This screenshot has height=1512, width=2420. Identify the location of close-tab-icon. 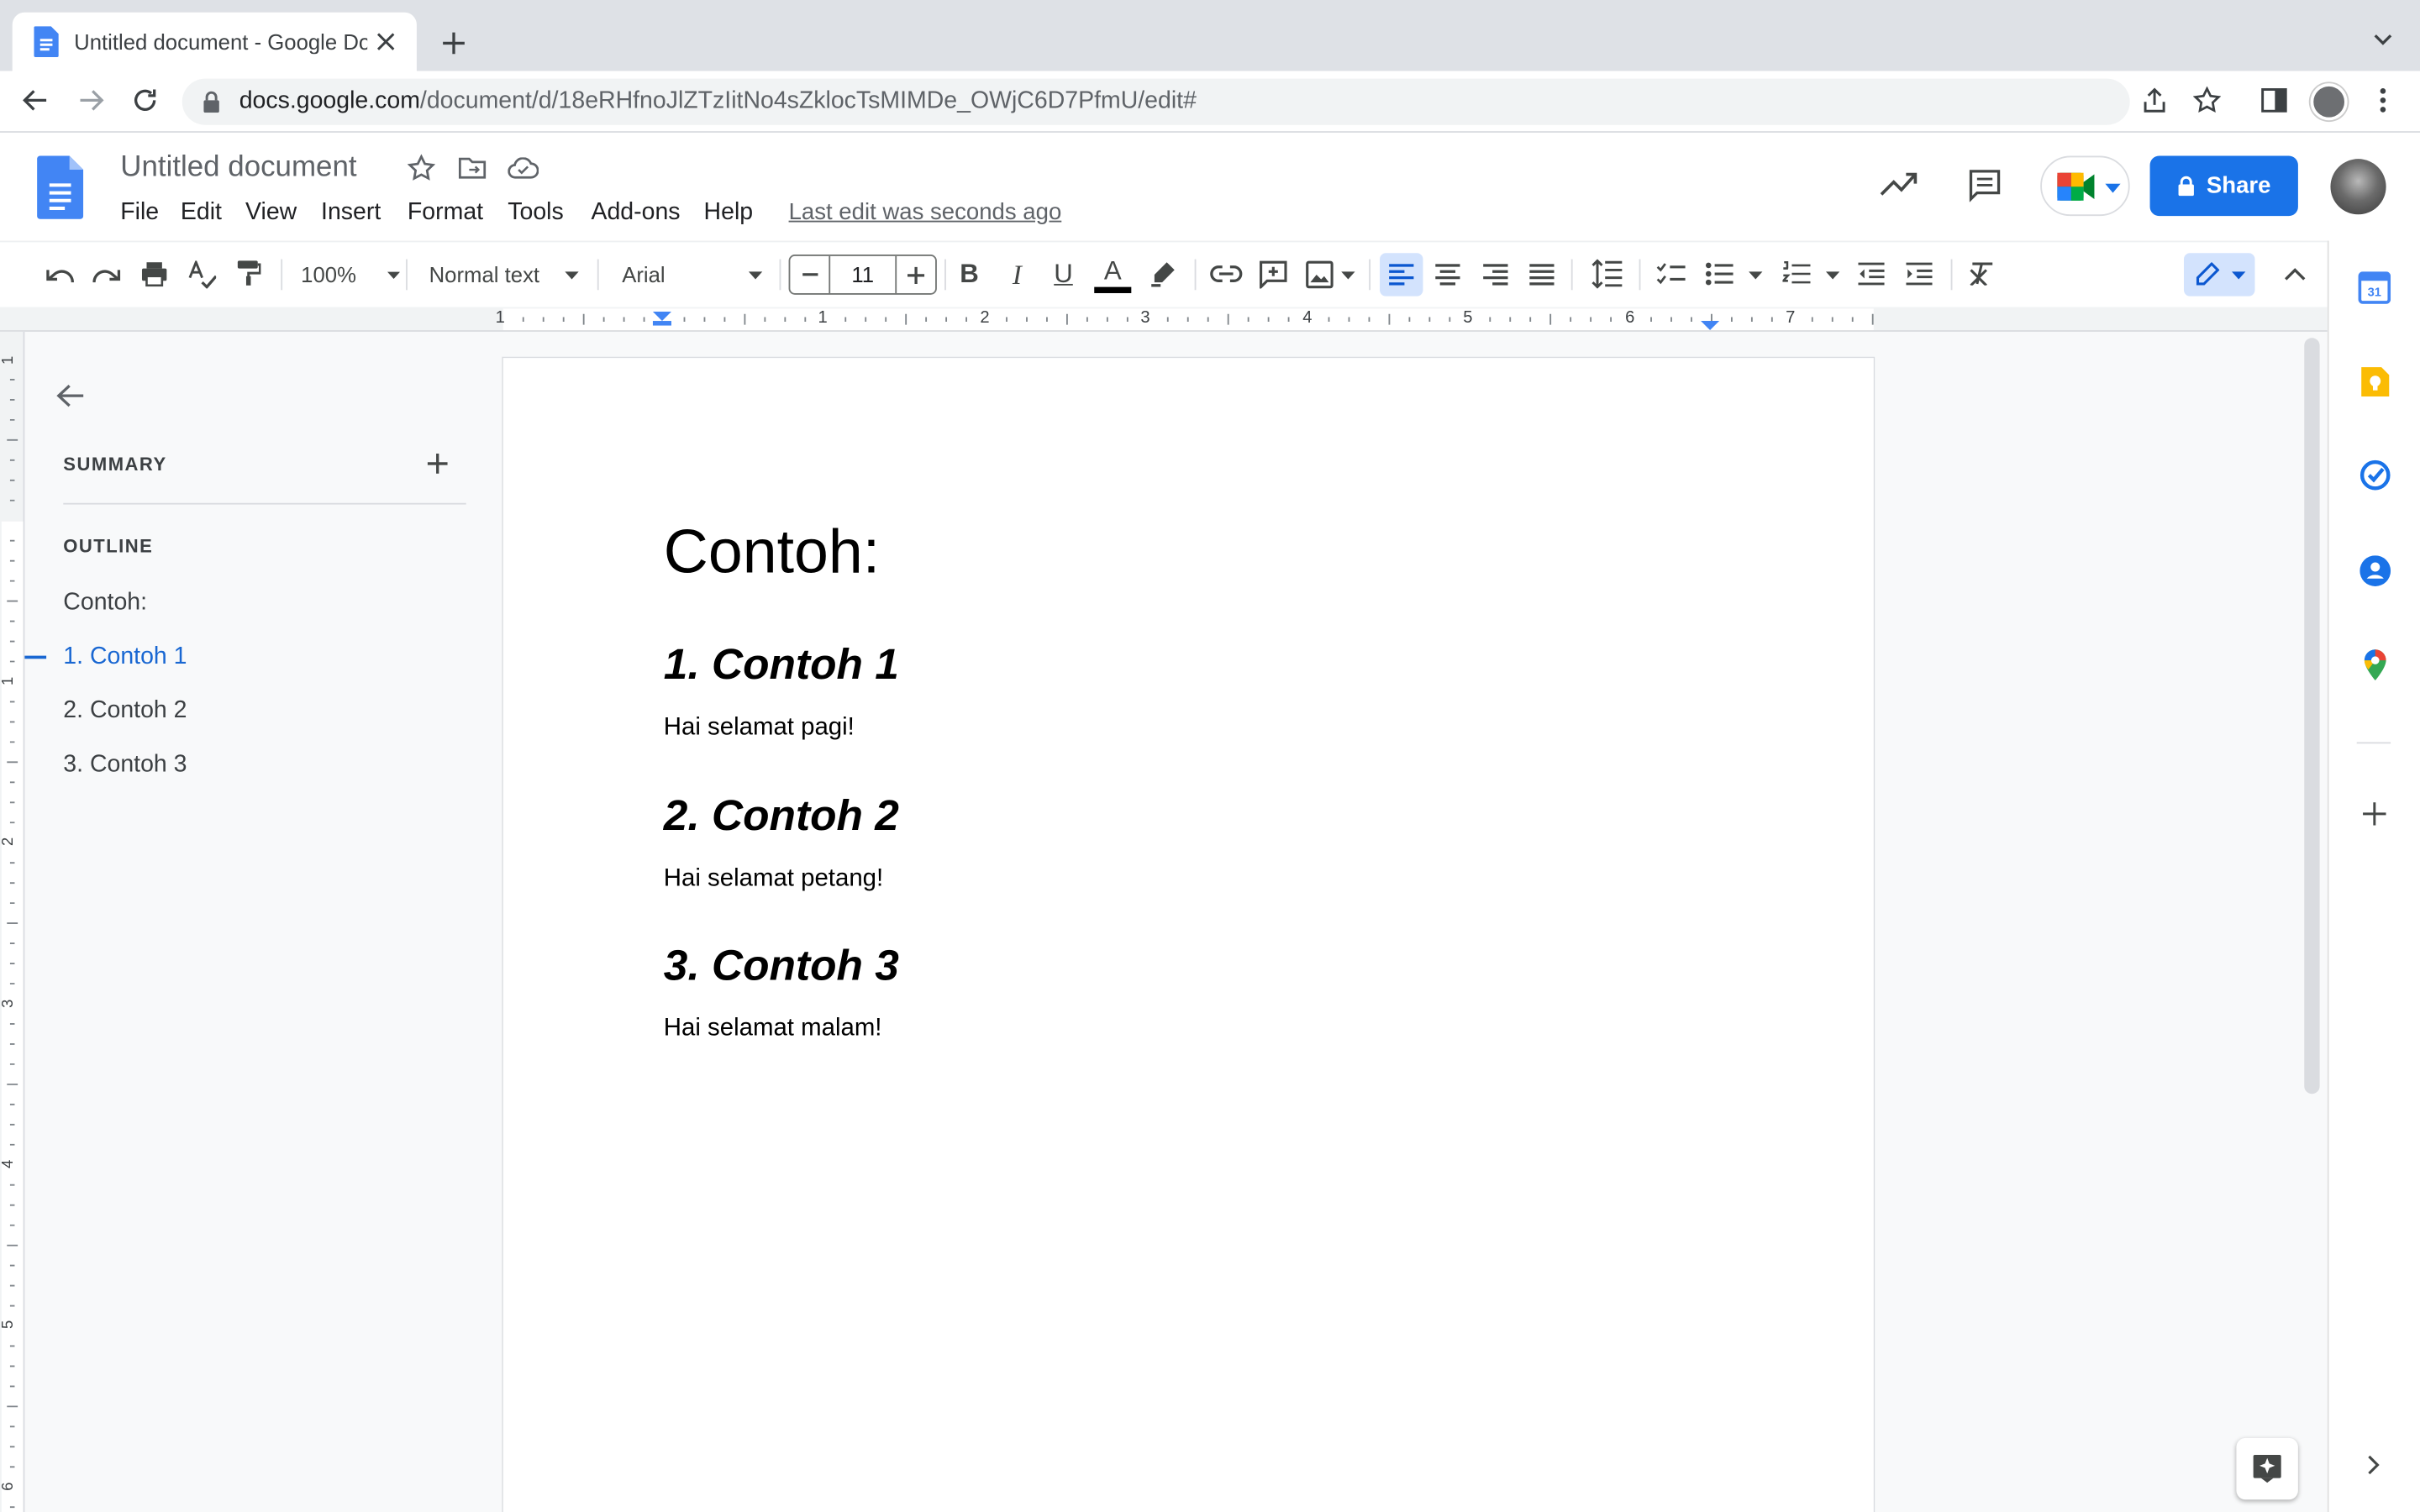
(385, 42).